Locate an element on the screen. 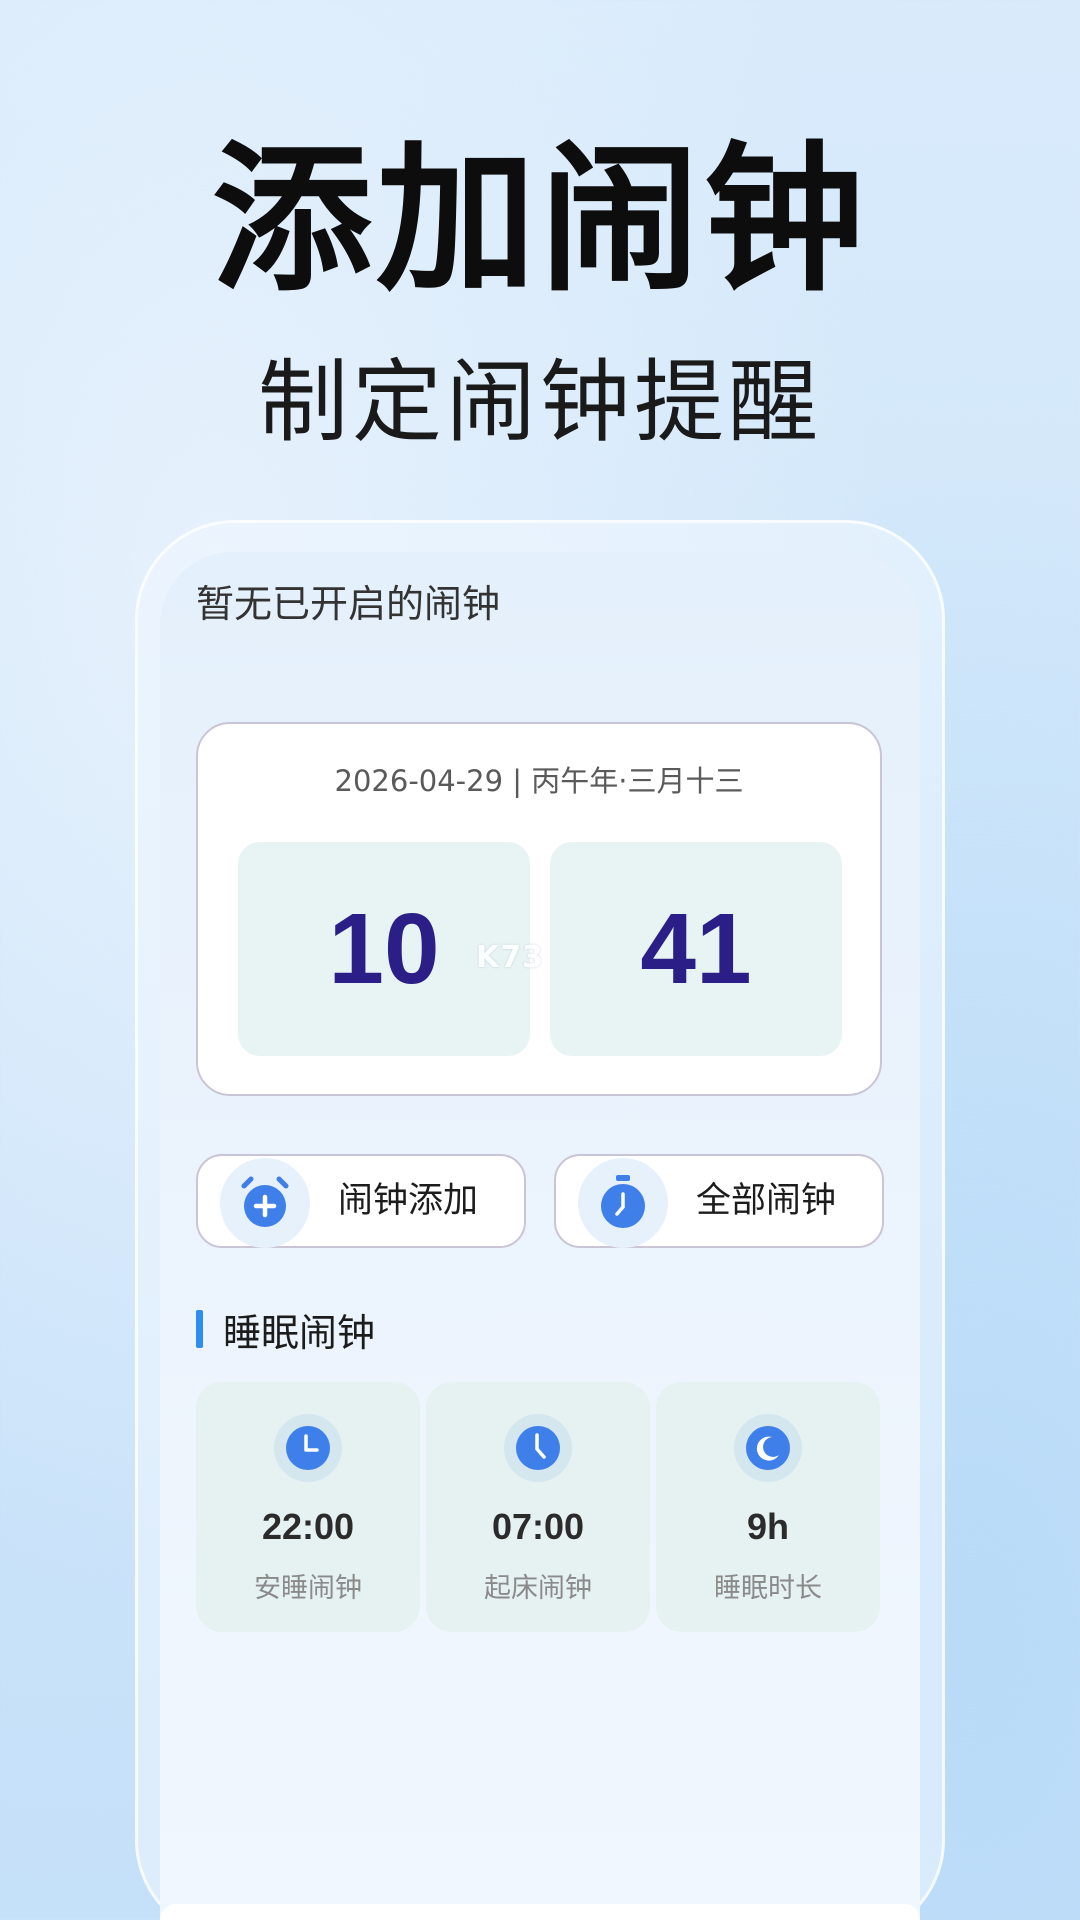 This screenshot has width=1080, height=1920. alarm-status-text: 暂无已开启的闹钟 is located at coordinates (348, 604).